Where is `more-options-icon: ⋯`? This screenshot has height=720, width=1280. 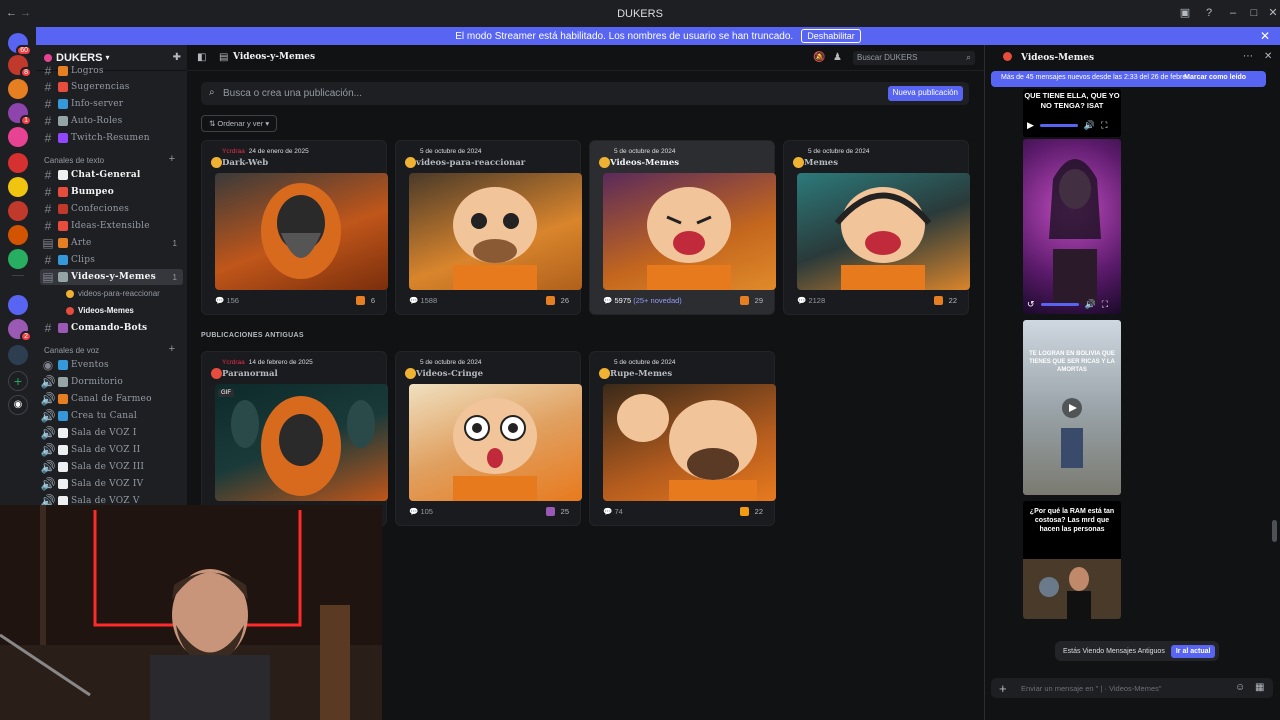 more-options-icon: ⋯ is located at coordinates (1248, 56).